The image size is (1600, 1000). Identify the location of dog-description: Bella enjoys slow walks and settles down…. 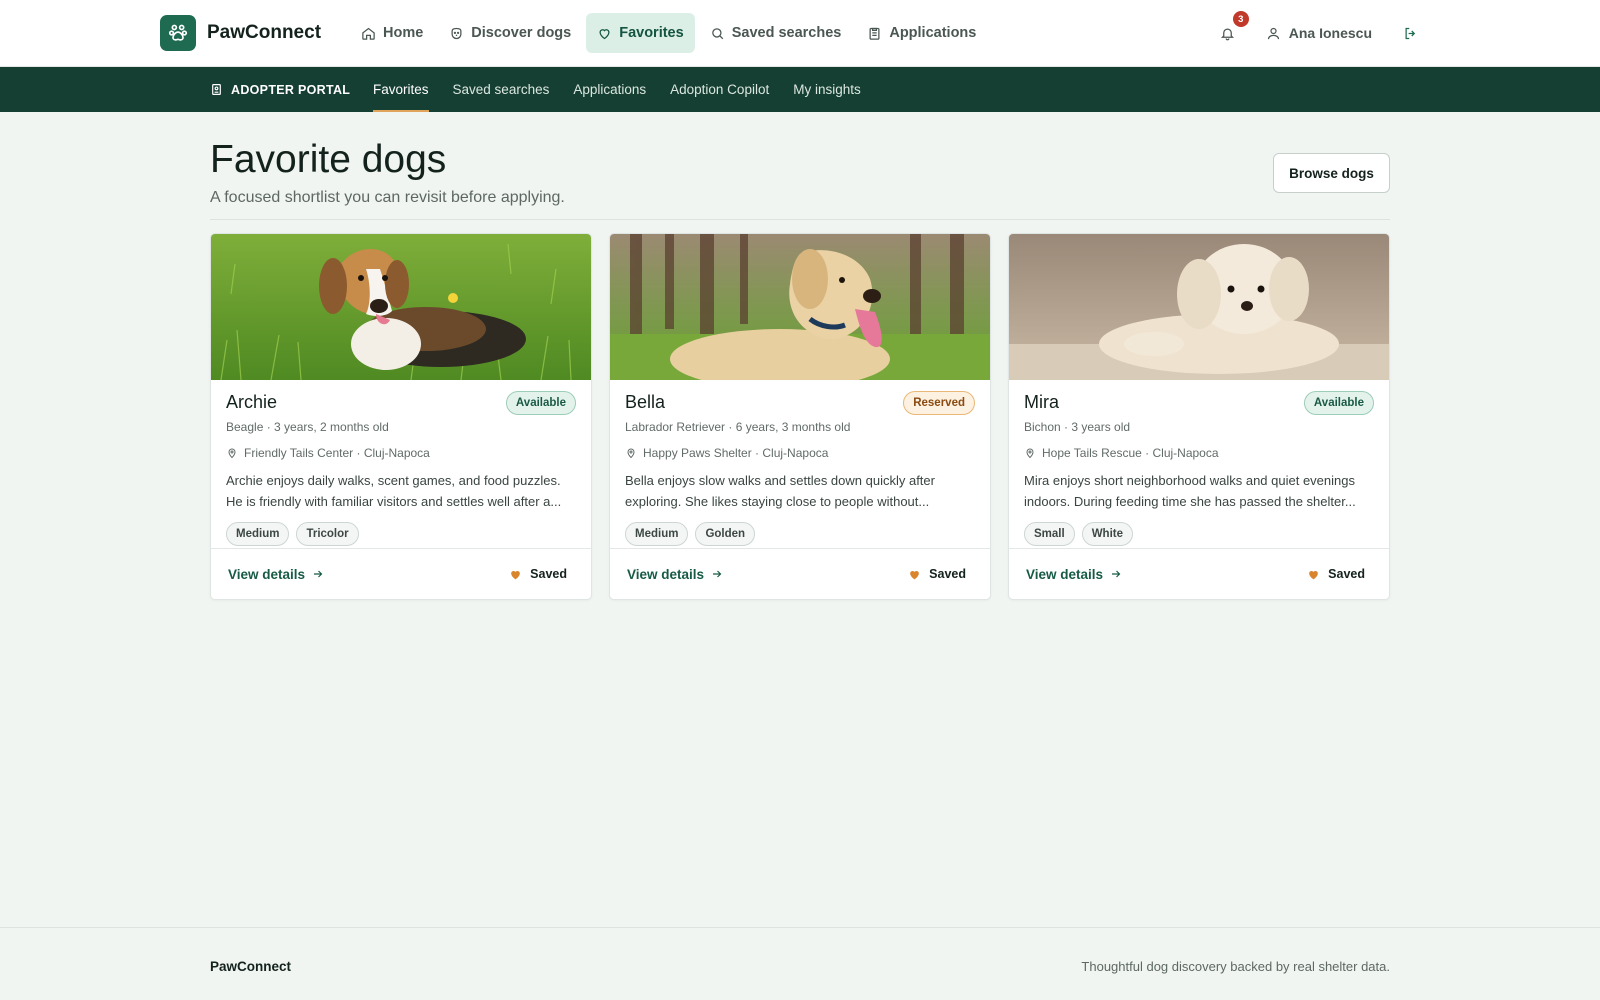
(780, 491).